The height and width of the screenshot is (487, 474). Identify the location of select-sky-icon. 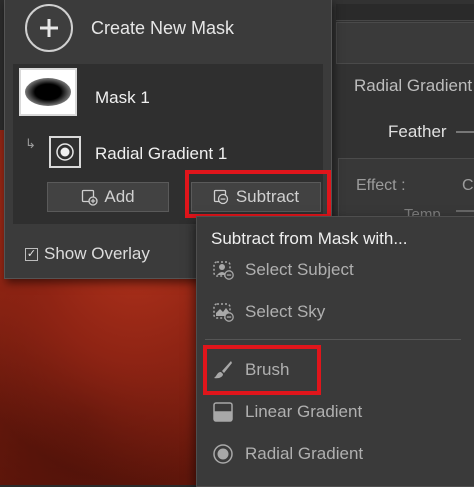
(223, 312).